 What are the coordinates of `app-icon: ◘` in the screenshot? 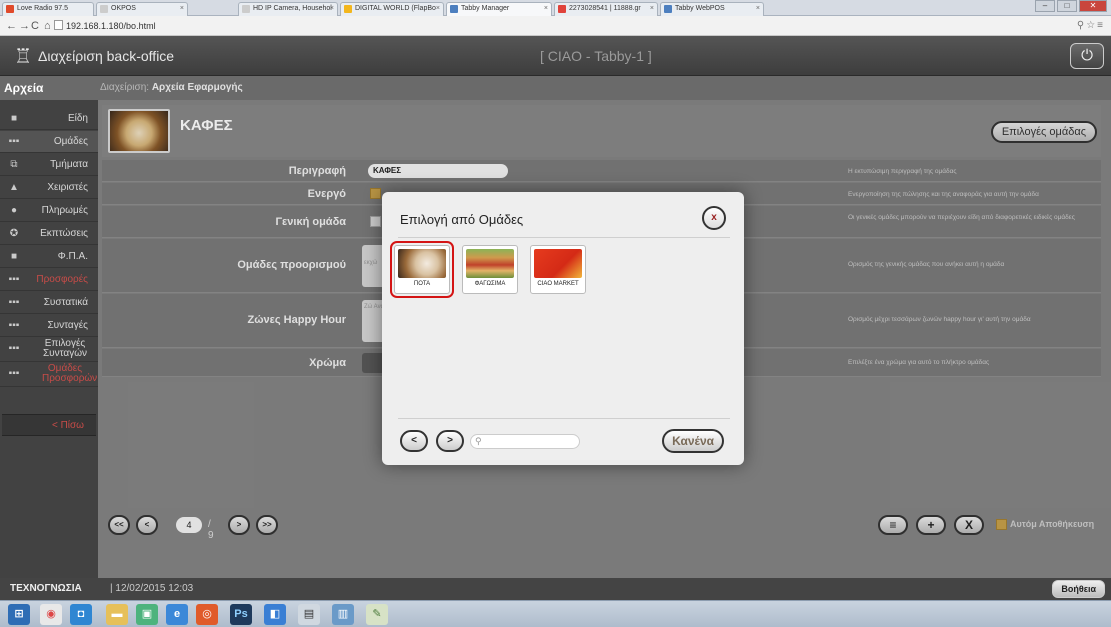 It's located at (81, 614).